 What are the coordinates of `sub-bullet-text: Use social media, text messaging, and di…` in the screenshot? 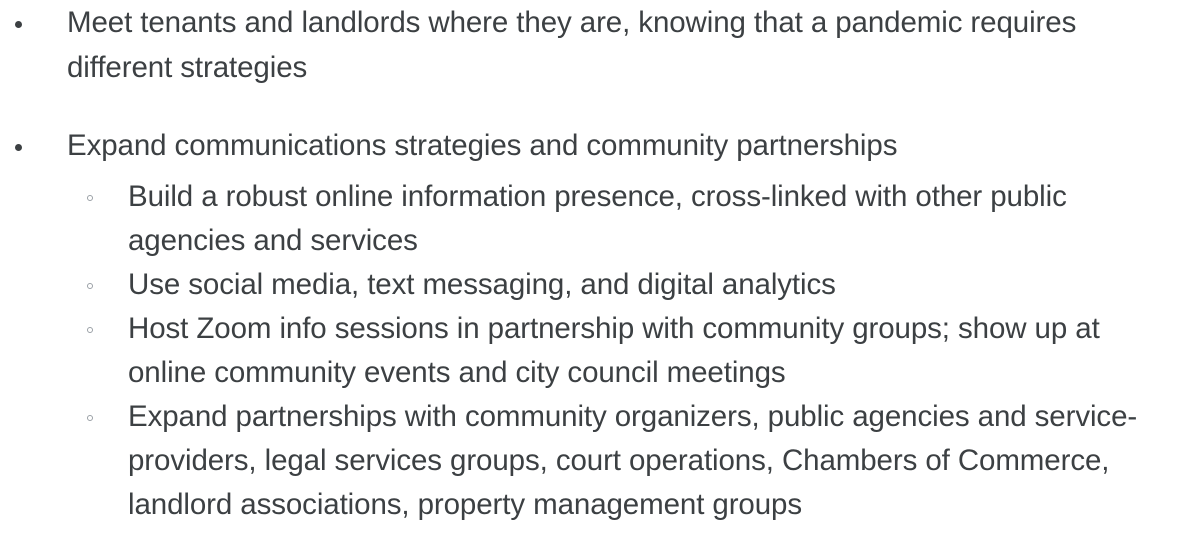 It's located at (482, 284).